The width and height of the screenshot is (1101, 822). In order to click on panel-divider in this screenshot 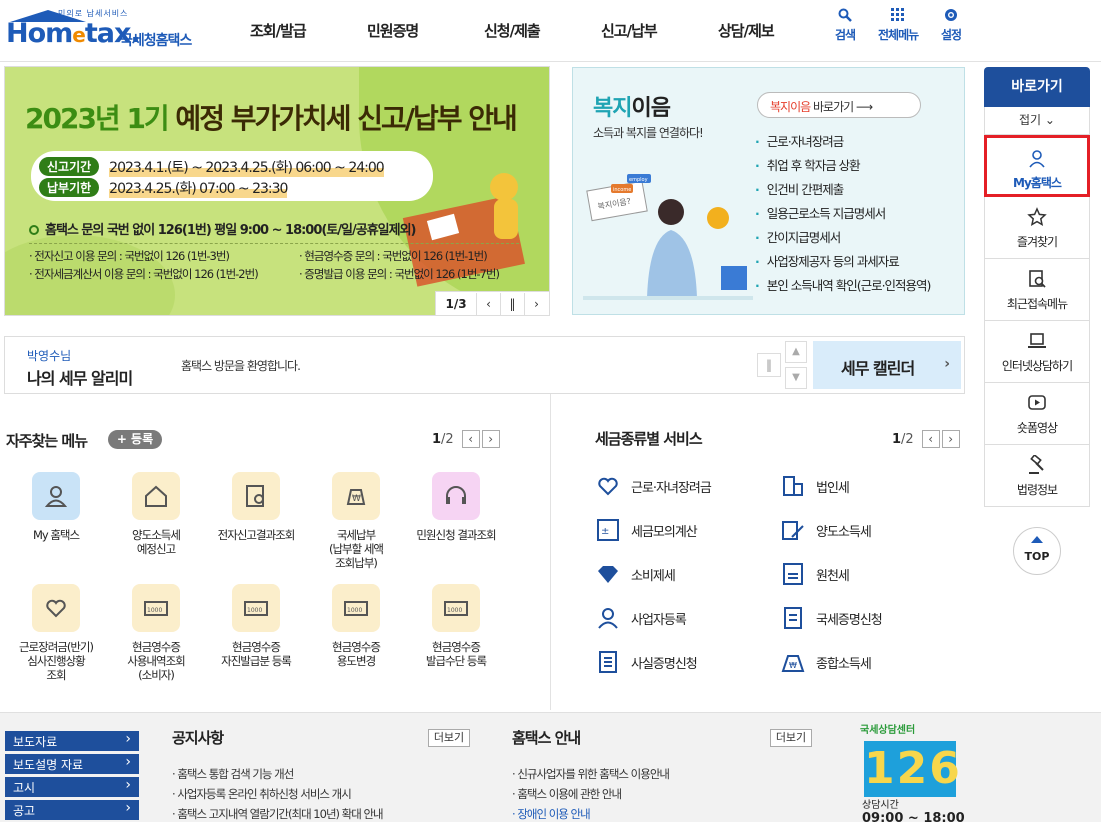, I will do `click(550, 552)`.